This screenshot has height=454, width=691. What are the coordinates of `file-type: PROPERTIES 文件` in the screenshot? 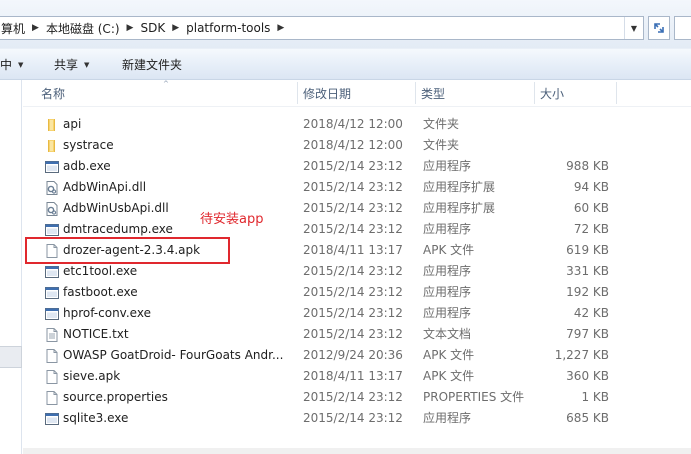 It's located at (474, 397).